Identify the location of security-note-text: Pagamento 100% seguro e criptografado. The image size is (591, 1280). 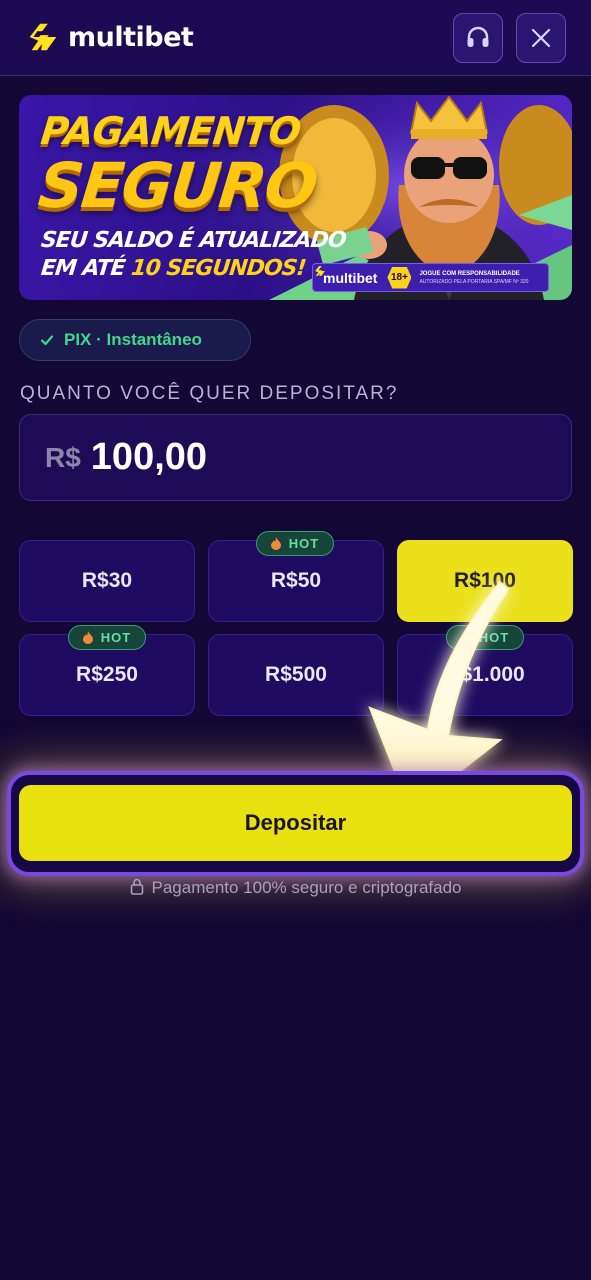
(306, 887).